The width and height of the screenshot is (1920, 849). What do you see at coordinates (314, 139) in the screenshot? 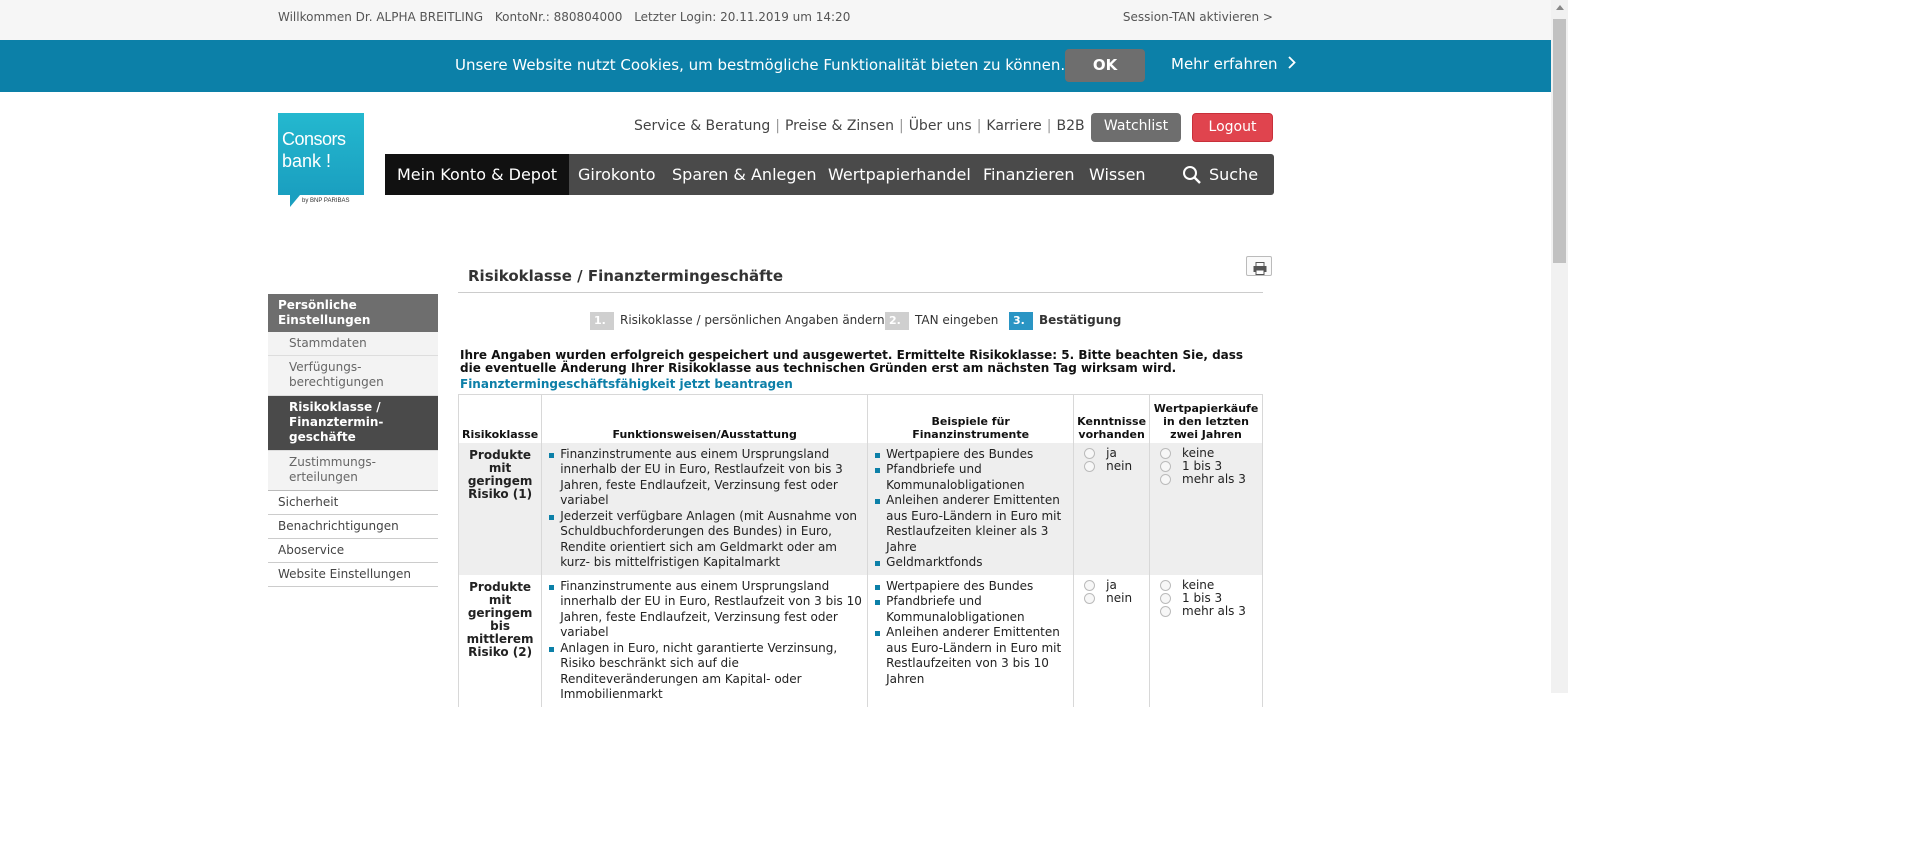
I see `logo-line1: Consors` at bounding box center [314, 139].